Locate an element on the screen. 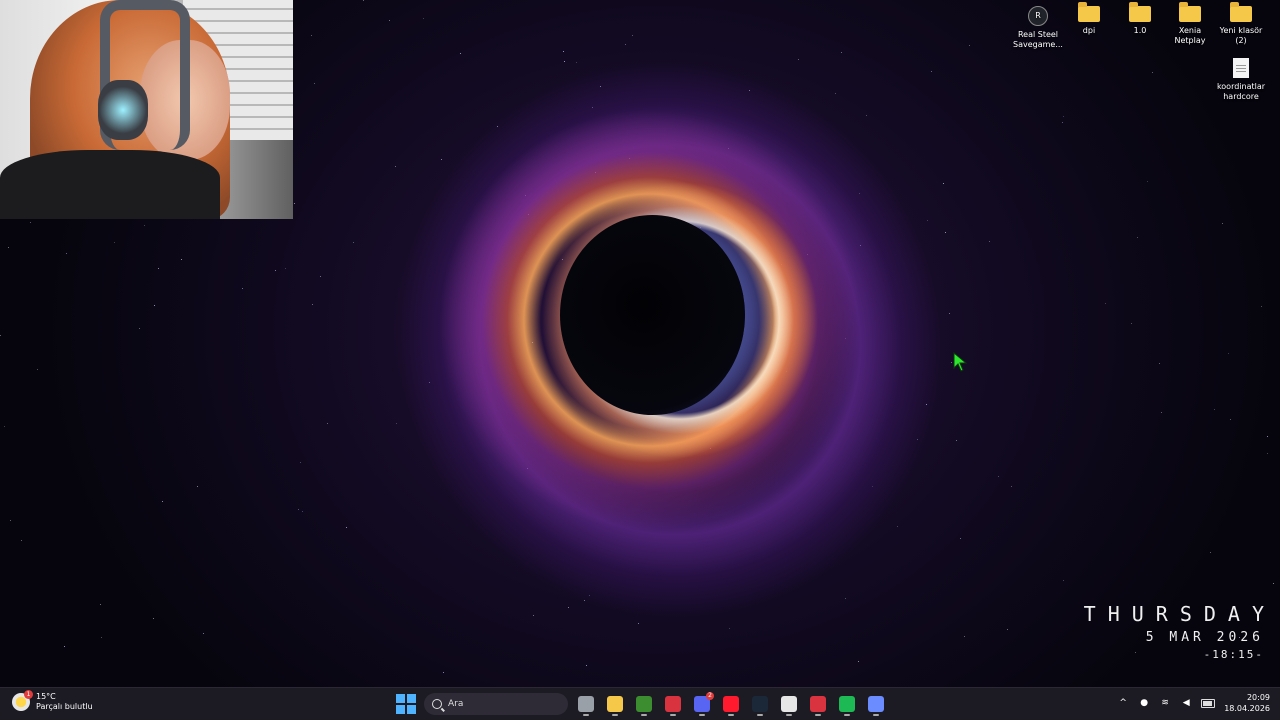  desktop-icon-1-0: 1.0 is located at coordinates (1140, 19).